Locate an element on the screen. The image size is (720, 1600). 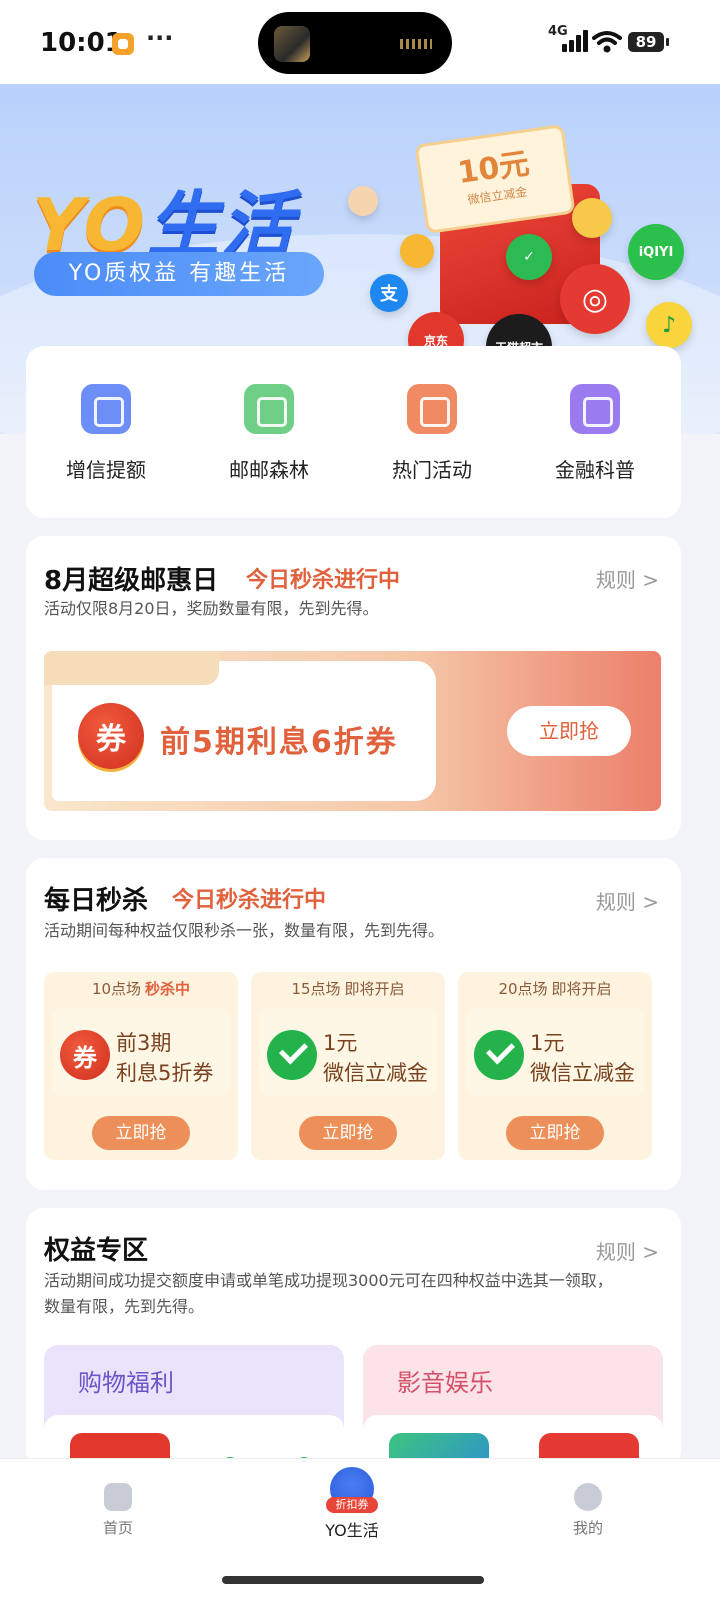
home-icon is located at coordinates (118, 1497).